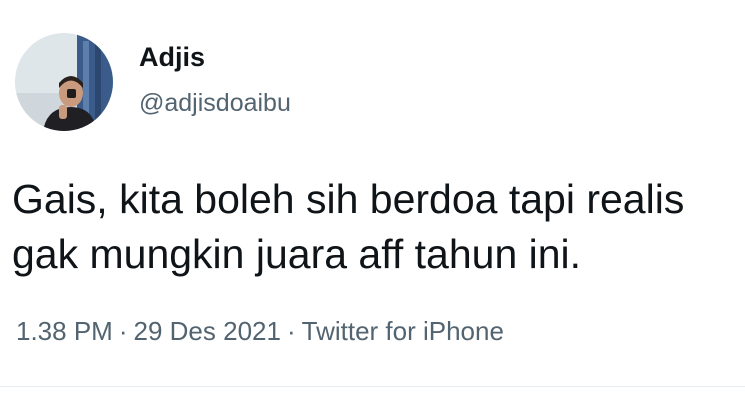  What do you see at coordinates (348, 199) in the screenshot?
I see `tweet-text-line: Gais, kita boleh sih berdoa tapi realis` at bounding box center [348, 199].